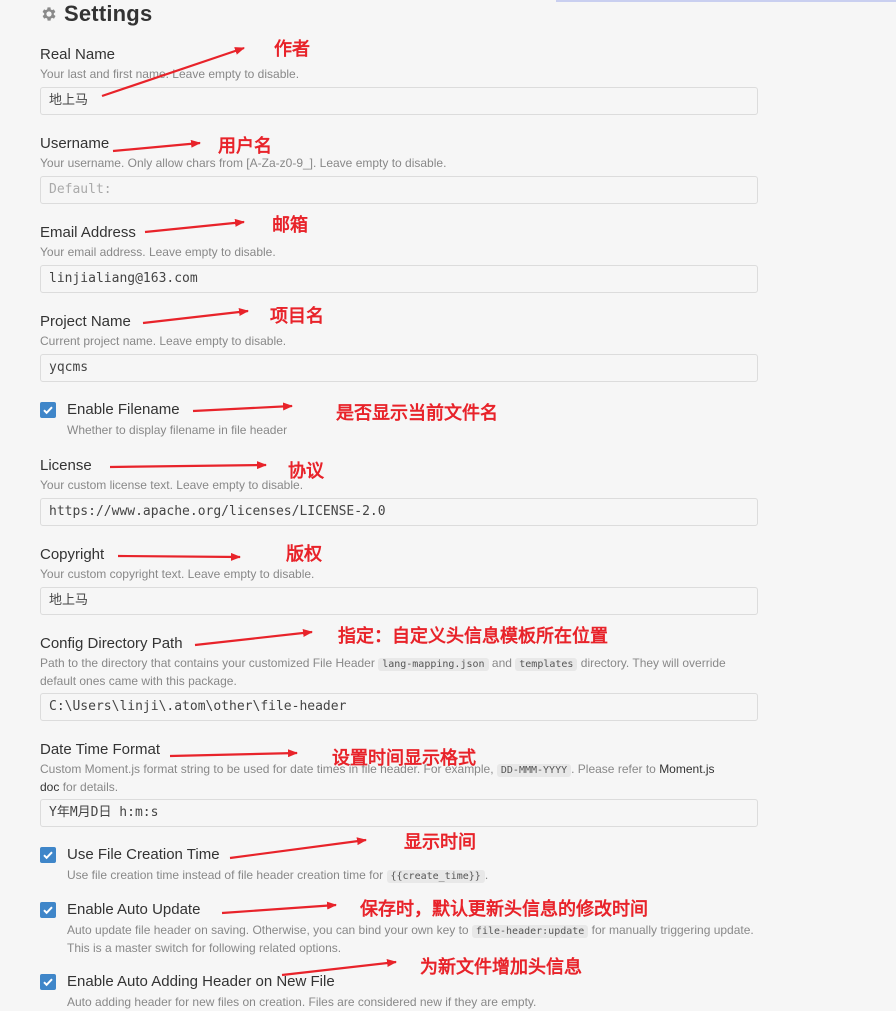 The width and height of the screenshot is (896, 1011). What do you see at coordinates (194, 226) in the screenshot?
I see `arrow-email` at bounding box center [194, 226].